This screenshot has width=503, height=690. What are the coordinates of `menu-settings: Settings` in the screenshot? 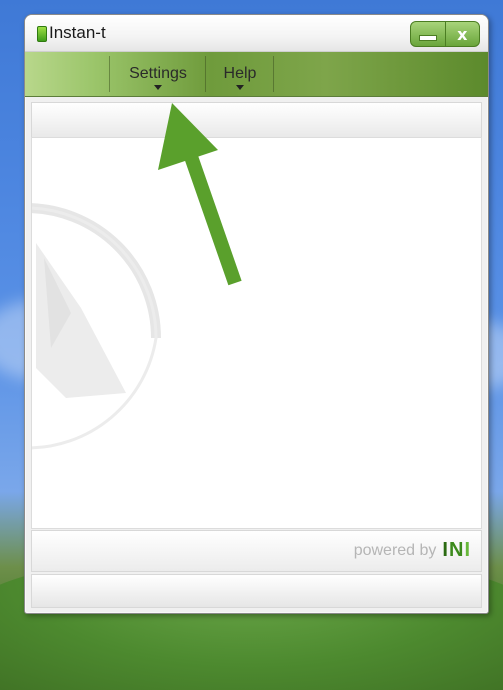 It's located at (158, 74).